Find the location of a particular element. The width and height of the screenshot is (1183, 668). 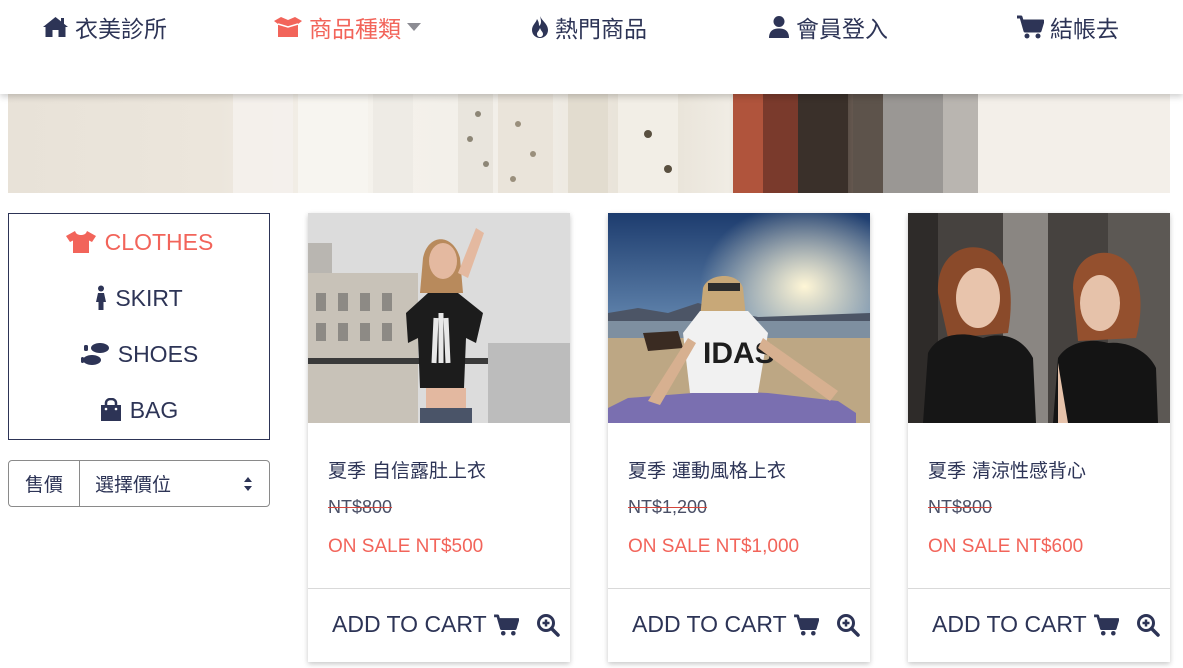

price-select-value: 選擇價位 is located at coordinates (133, 485).